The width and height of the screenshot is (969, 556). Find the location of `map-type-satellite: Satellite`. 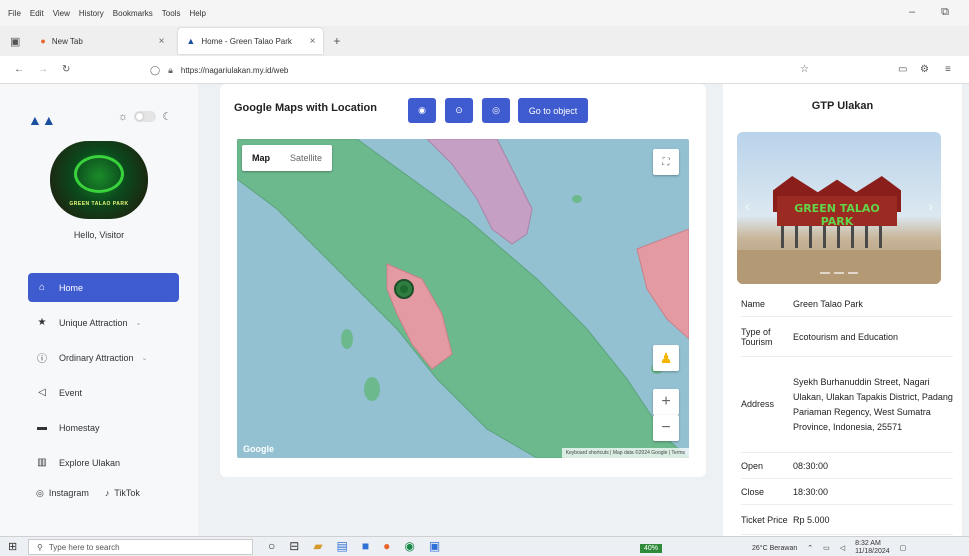

map-type-satellite: Satellite is located at coordinates (306, 158).